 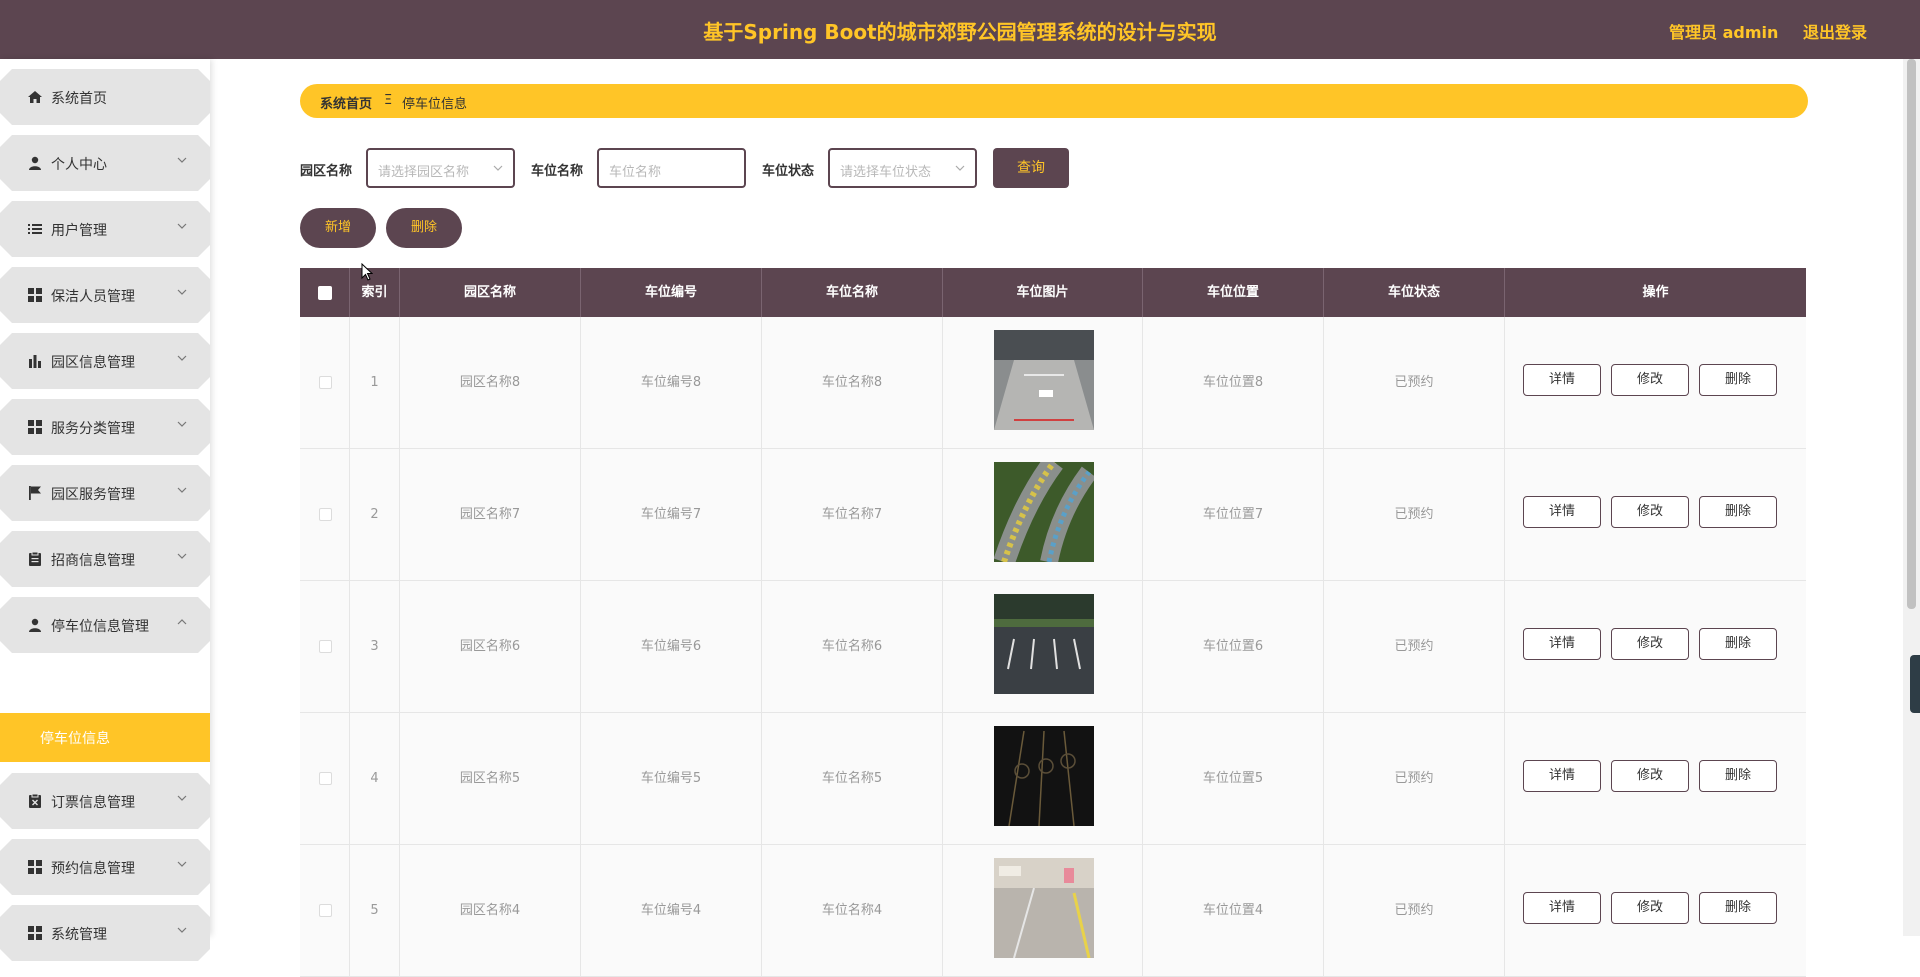 What do you see at coordinates (671, 383) in the screenshot?
I see `cell-code: 车位编号8` at bounding box center [671, 383].